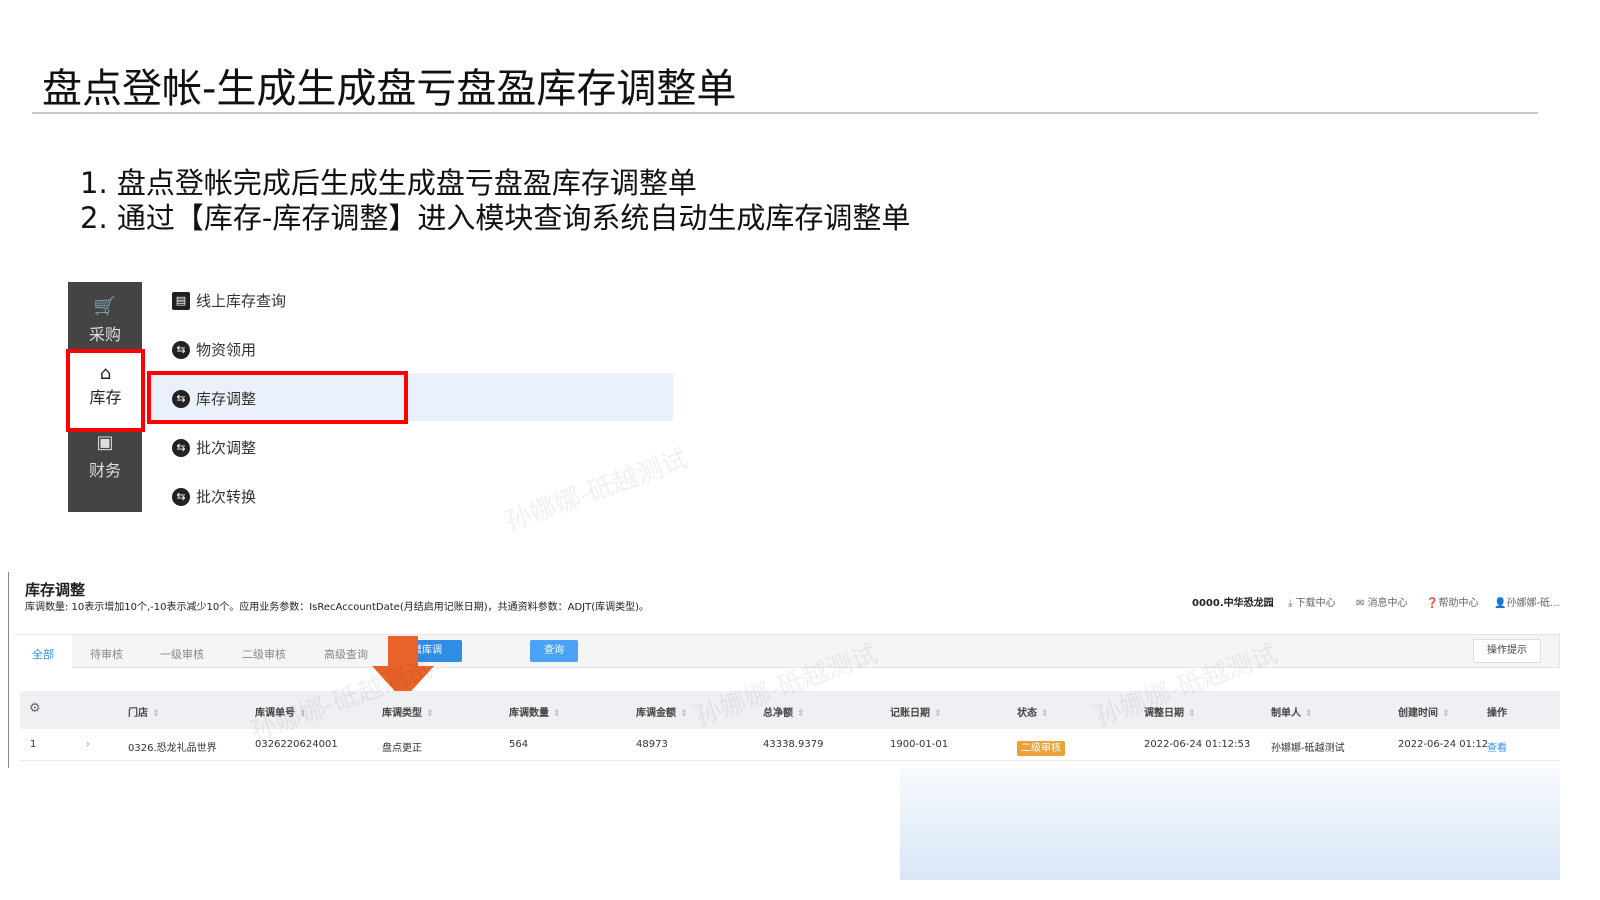 The width and height of the screenshot is (1600, 900). I want to click on query-button: 查询, so click(554, 651).